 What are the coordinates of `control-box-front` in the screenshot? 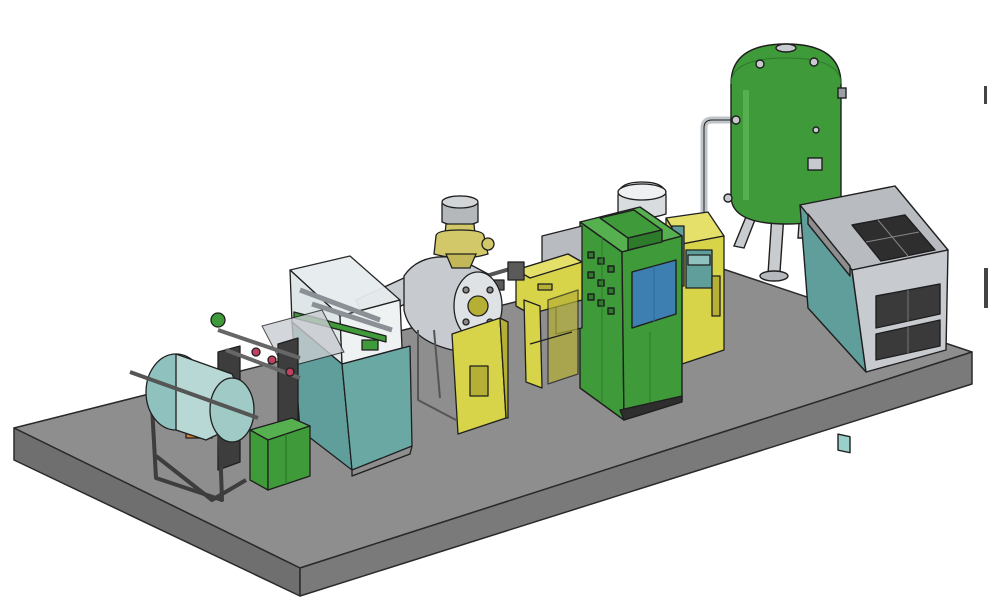 It's located at (259, 460).